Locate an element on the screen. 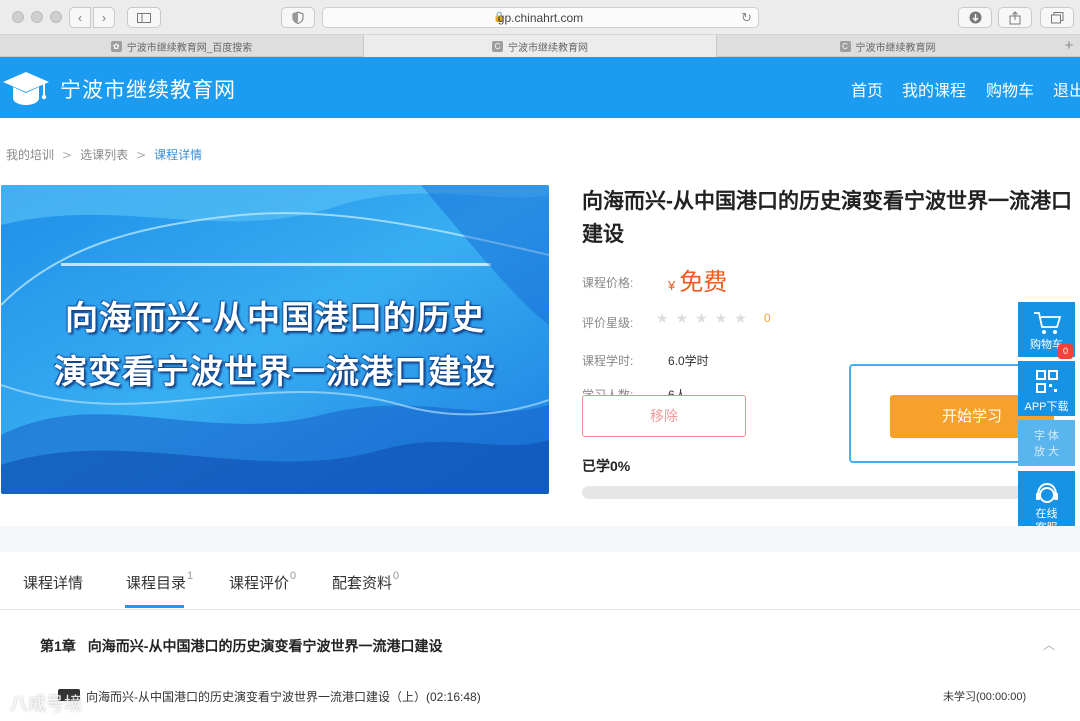 This screenshot has width=1080, height=721. tab-label: 配套资料 is located at coordinates (362, 583).